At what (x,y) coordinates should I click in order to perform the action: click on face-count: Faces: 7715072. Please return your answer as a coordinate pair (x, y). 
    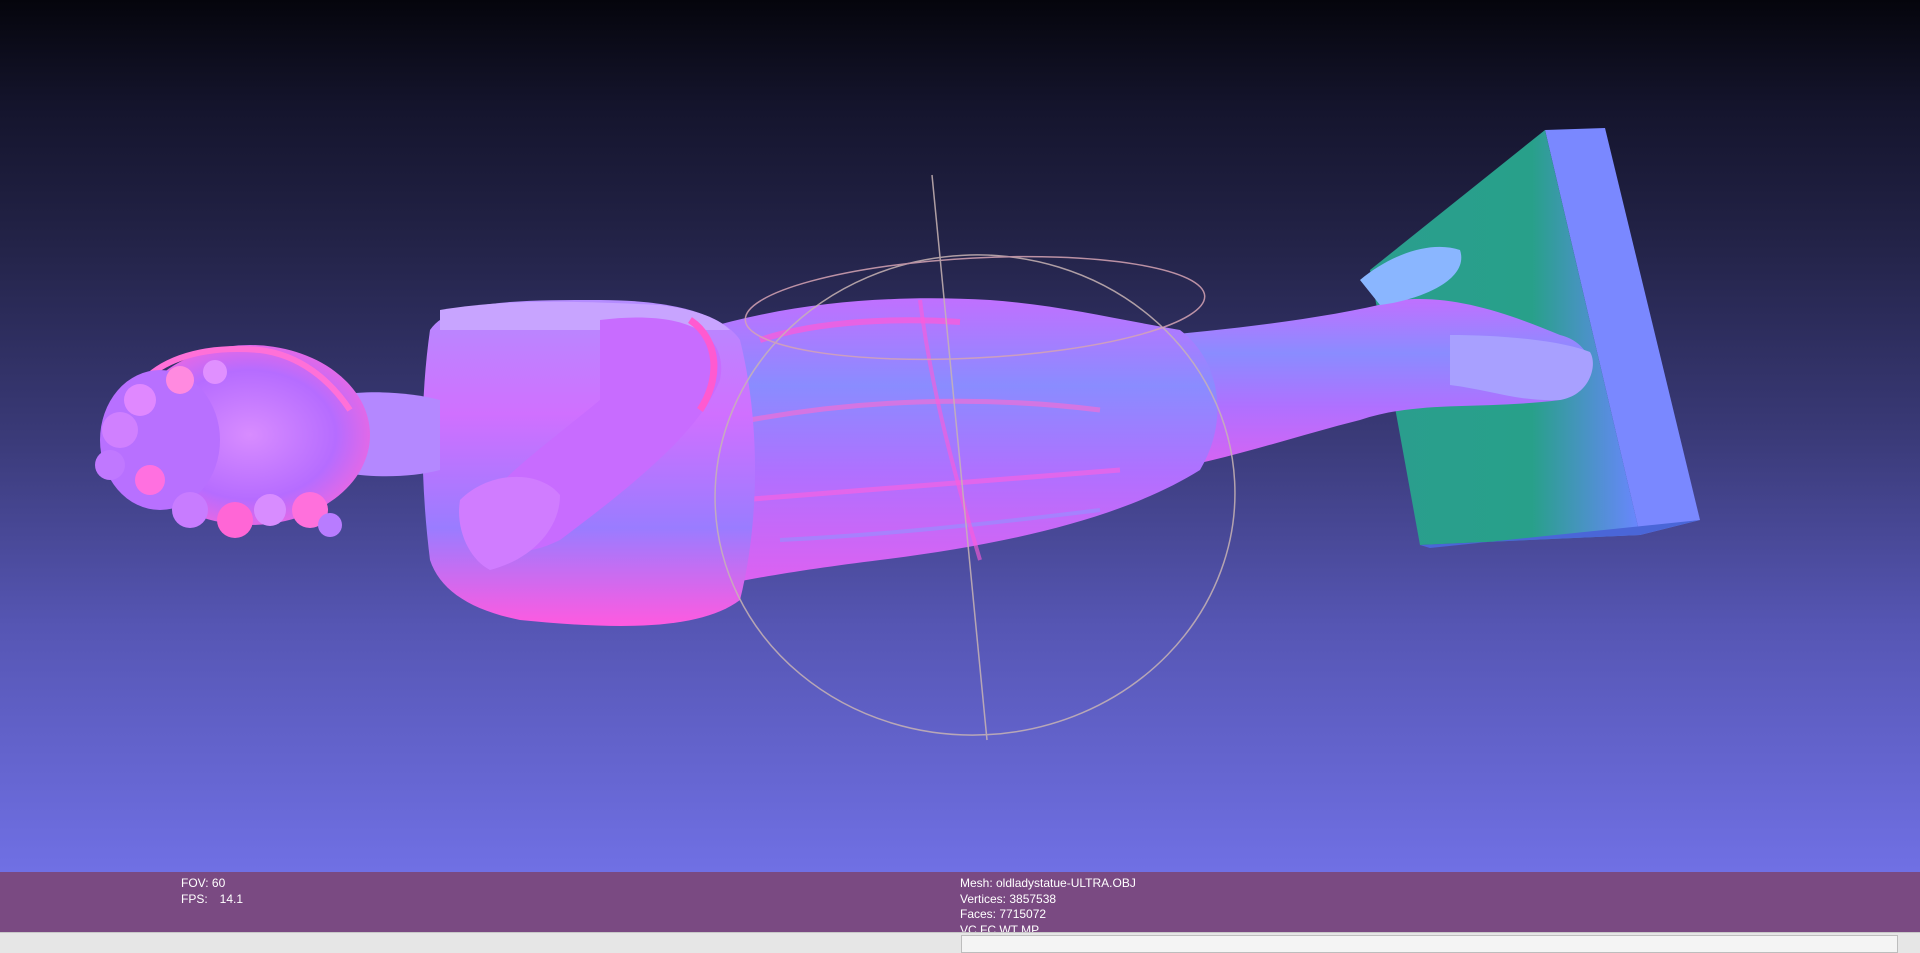
    Looking at the image, I should click on (1003, 914).